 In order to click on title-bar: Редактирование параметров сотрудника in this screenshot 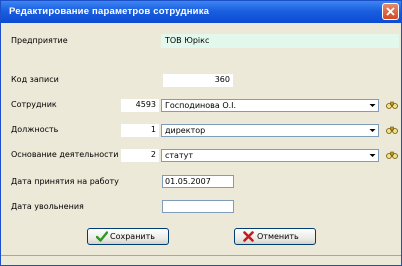, I will do `click(201, 12)`.